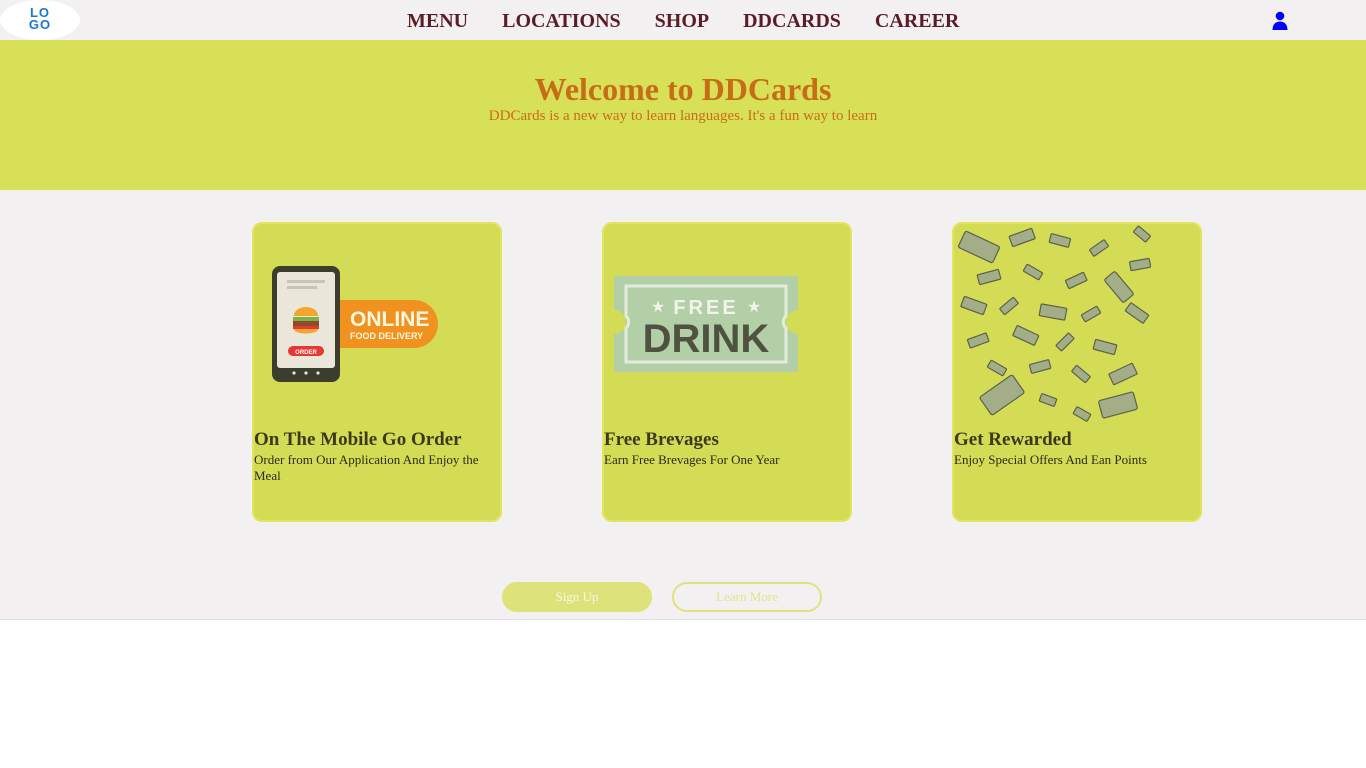 The image size is (1366, 768). What do you see at coordinates (705, 308) in the screenshot?
I see `free-word: FREE` at bounding box center [705, 308].